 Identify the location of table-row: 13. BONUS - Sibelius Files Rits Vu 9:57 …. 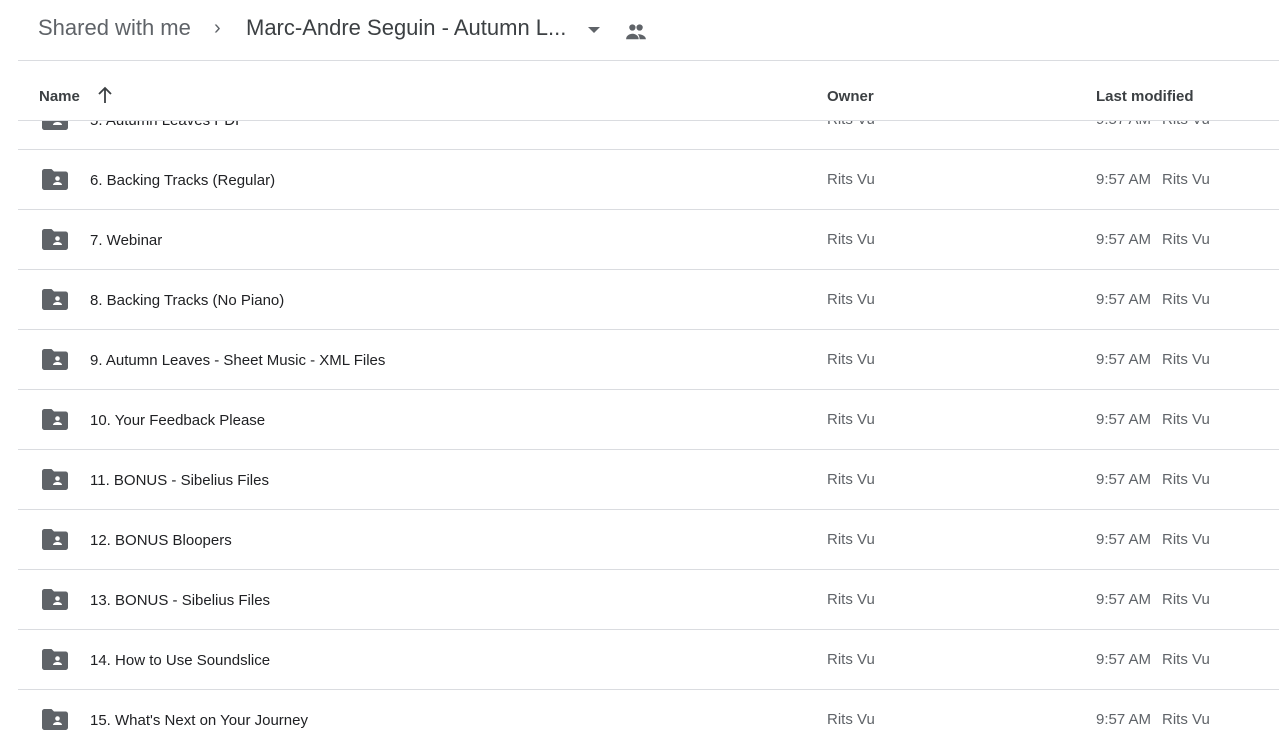
(648, 600).